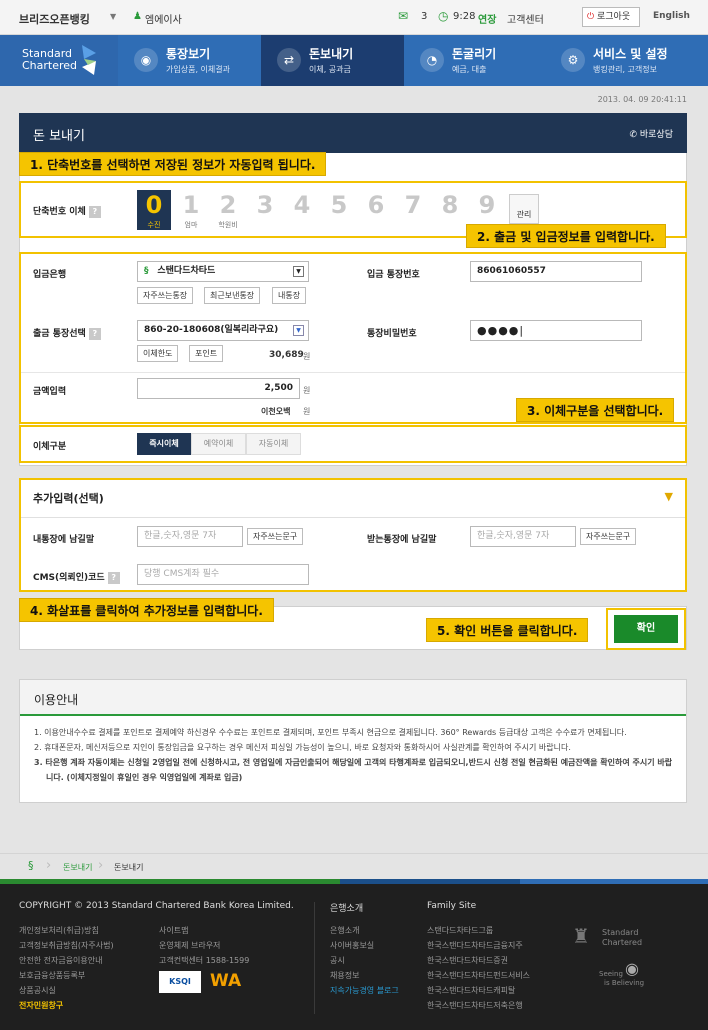 This screenshot has width=708, height=1030. What do you see at coordinates (608, 536) in the screenshot?
I see `recv-phrase-button: 자주쓰는문구` at bounding box center [608, 536].